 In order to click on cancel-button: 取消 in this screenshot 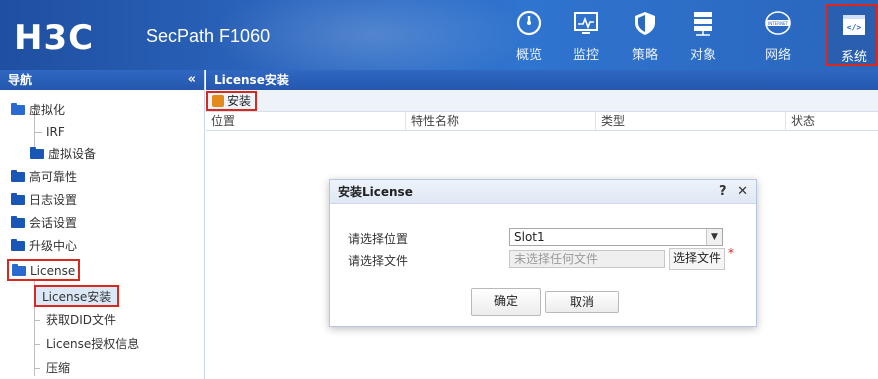, I will do `click(582, 302)`.